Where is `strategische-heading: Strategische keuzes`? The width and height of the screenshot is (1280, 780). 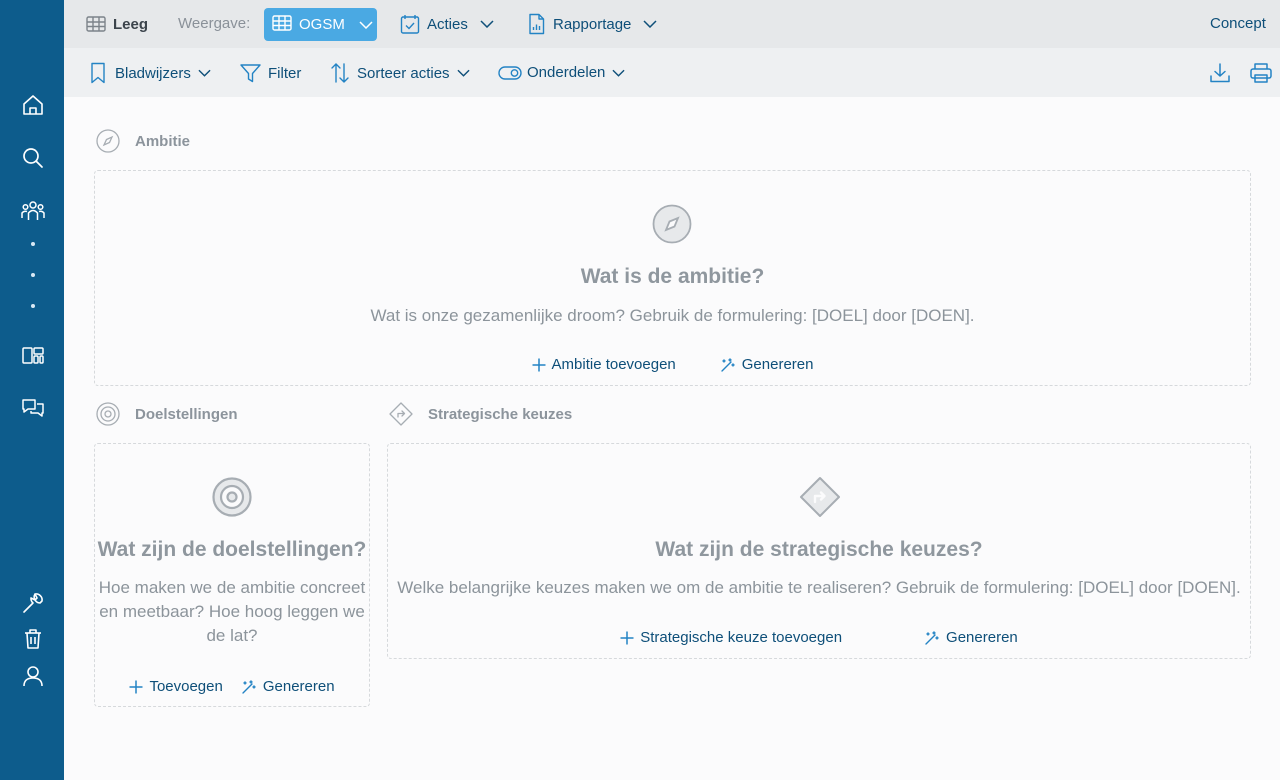
strategische-heading: Strategische keuzes is located at coordinates (480, 414).